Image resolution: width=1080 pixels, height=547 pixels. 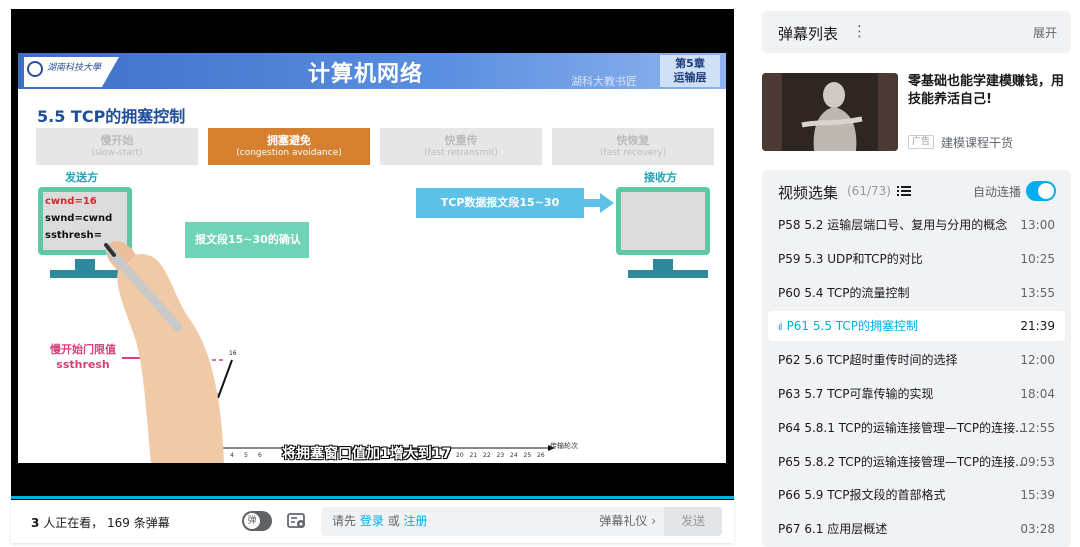 I want to click on episode-item: P67 6.1 应用层概述 03:28, so click(x=916, y=529).